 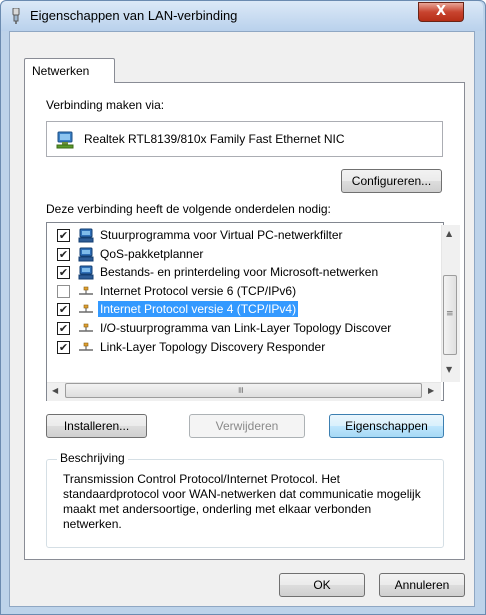 I want to click on description-title: Beschrijving, so click(x=92, y=458).